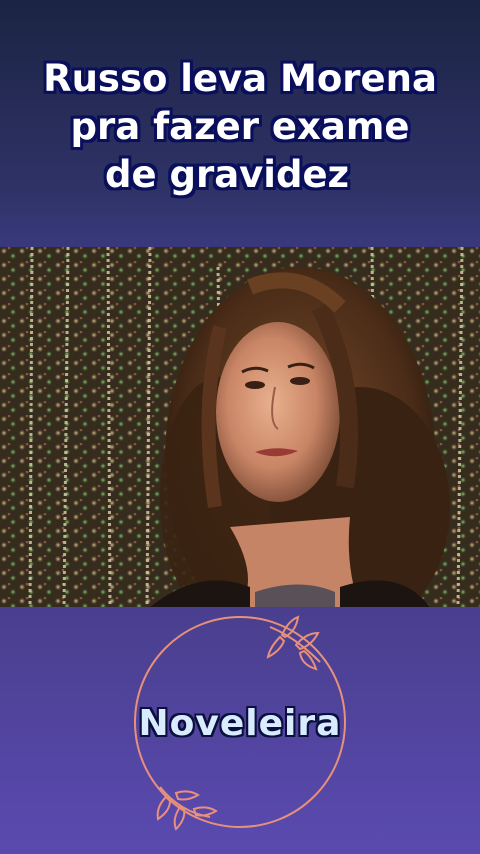 This screenshot has width=480, height=854. Describe the element at coordinates (240, 78) in the screenshot. I see `title-line-1: Russo leva Morena` at that location.